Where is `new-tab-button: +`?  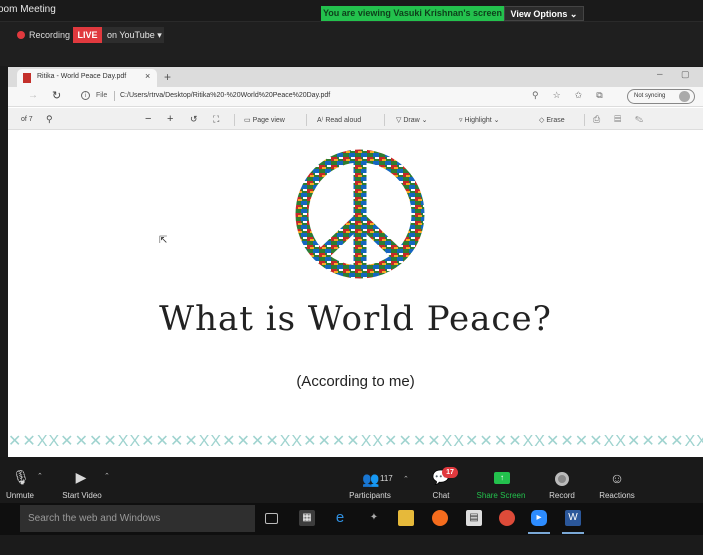
new-tab-button: + is located at coordinates (167, 77).